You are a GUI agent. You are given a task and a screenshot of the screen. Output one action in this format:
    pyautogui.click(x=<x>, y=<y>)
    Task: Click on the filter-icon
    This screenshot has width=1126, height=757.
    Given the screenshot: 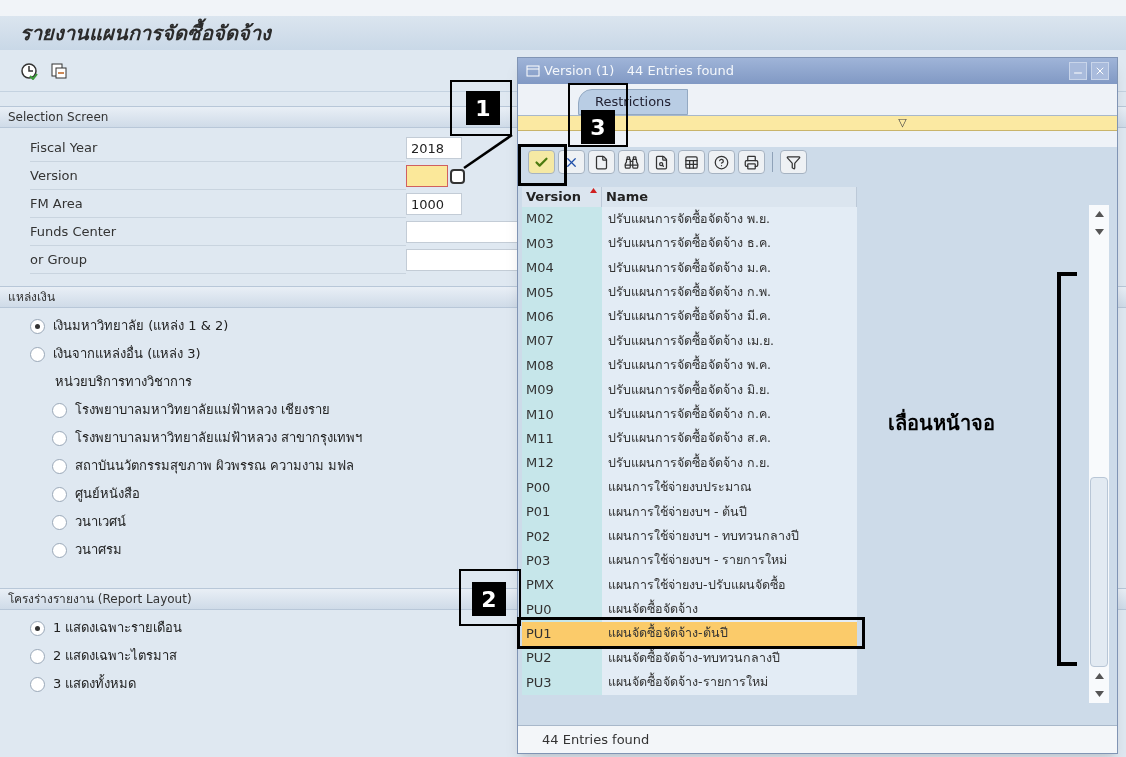 What is the action you would take?
    pyautogui.click(x=793, y=162)
    